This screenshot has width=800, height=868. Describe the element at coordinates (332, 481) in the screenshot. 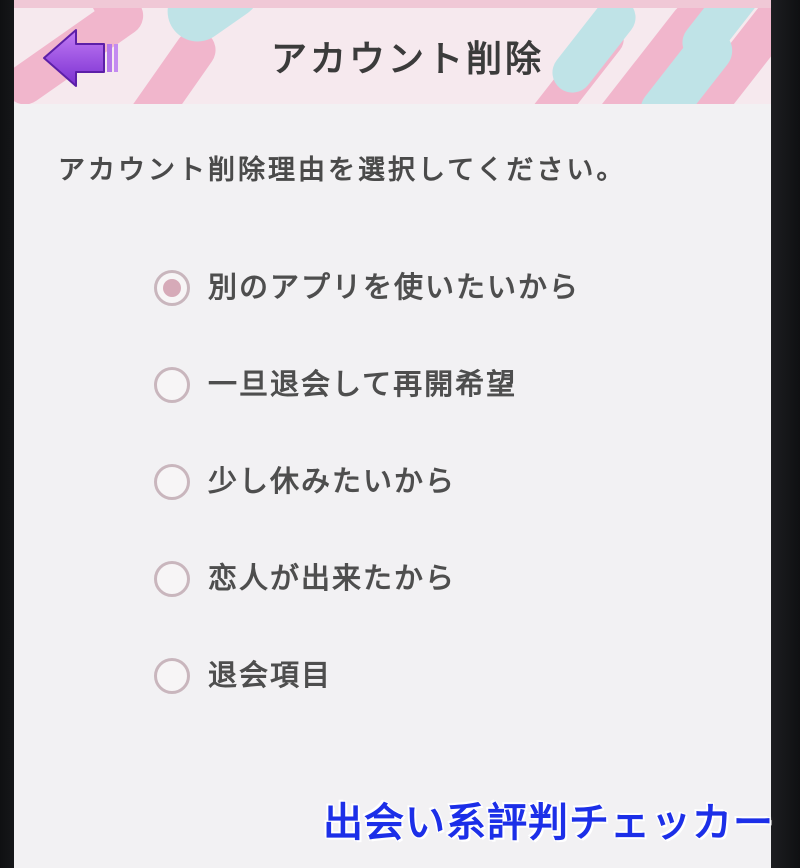

I see `reason-label: 少し休みたいから` at that location.